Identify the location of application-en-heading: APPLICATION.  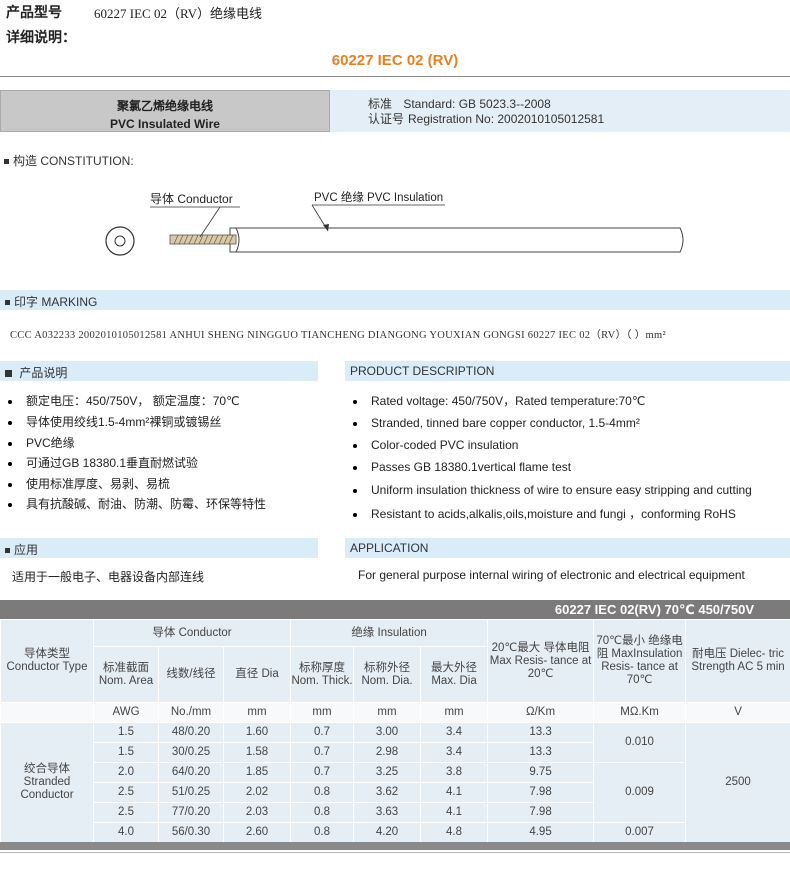
(567, 548).